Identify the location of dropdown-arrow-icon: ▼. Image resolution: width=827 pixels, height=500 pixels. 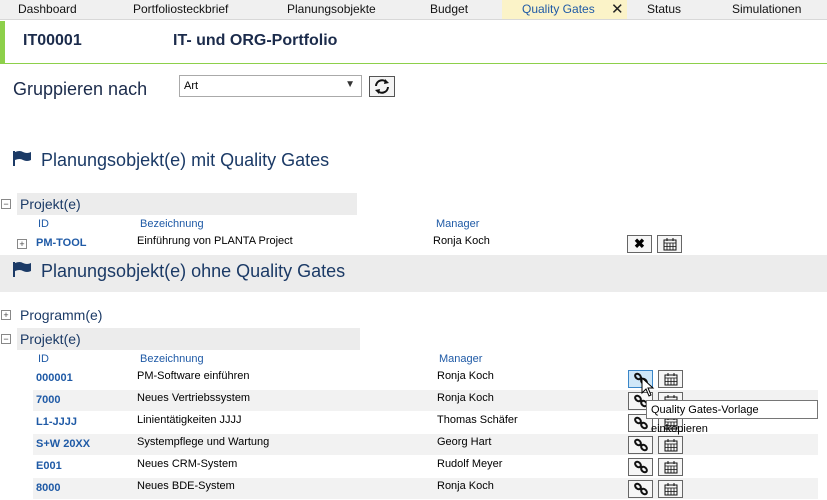
(350, 84).